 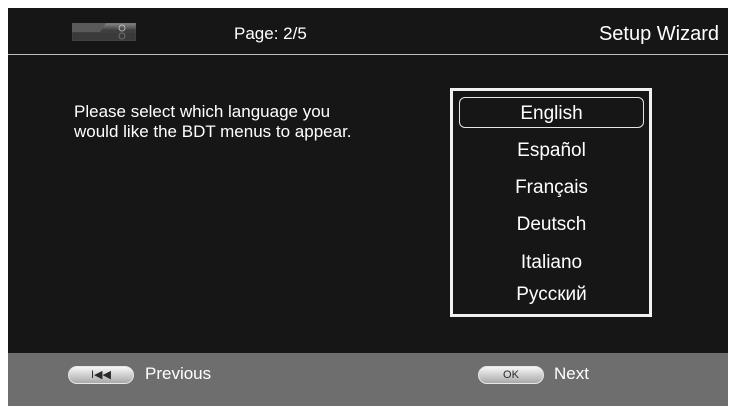 What do you see at coordinates (551, 224) in the screenshot?
I see `language-option-deutsch: Deutsch` at bounding box center [551, 224].